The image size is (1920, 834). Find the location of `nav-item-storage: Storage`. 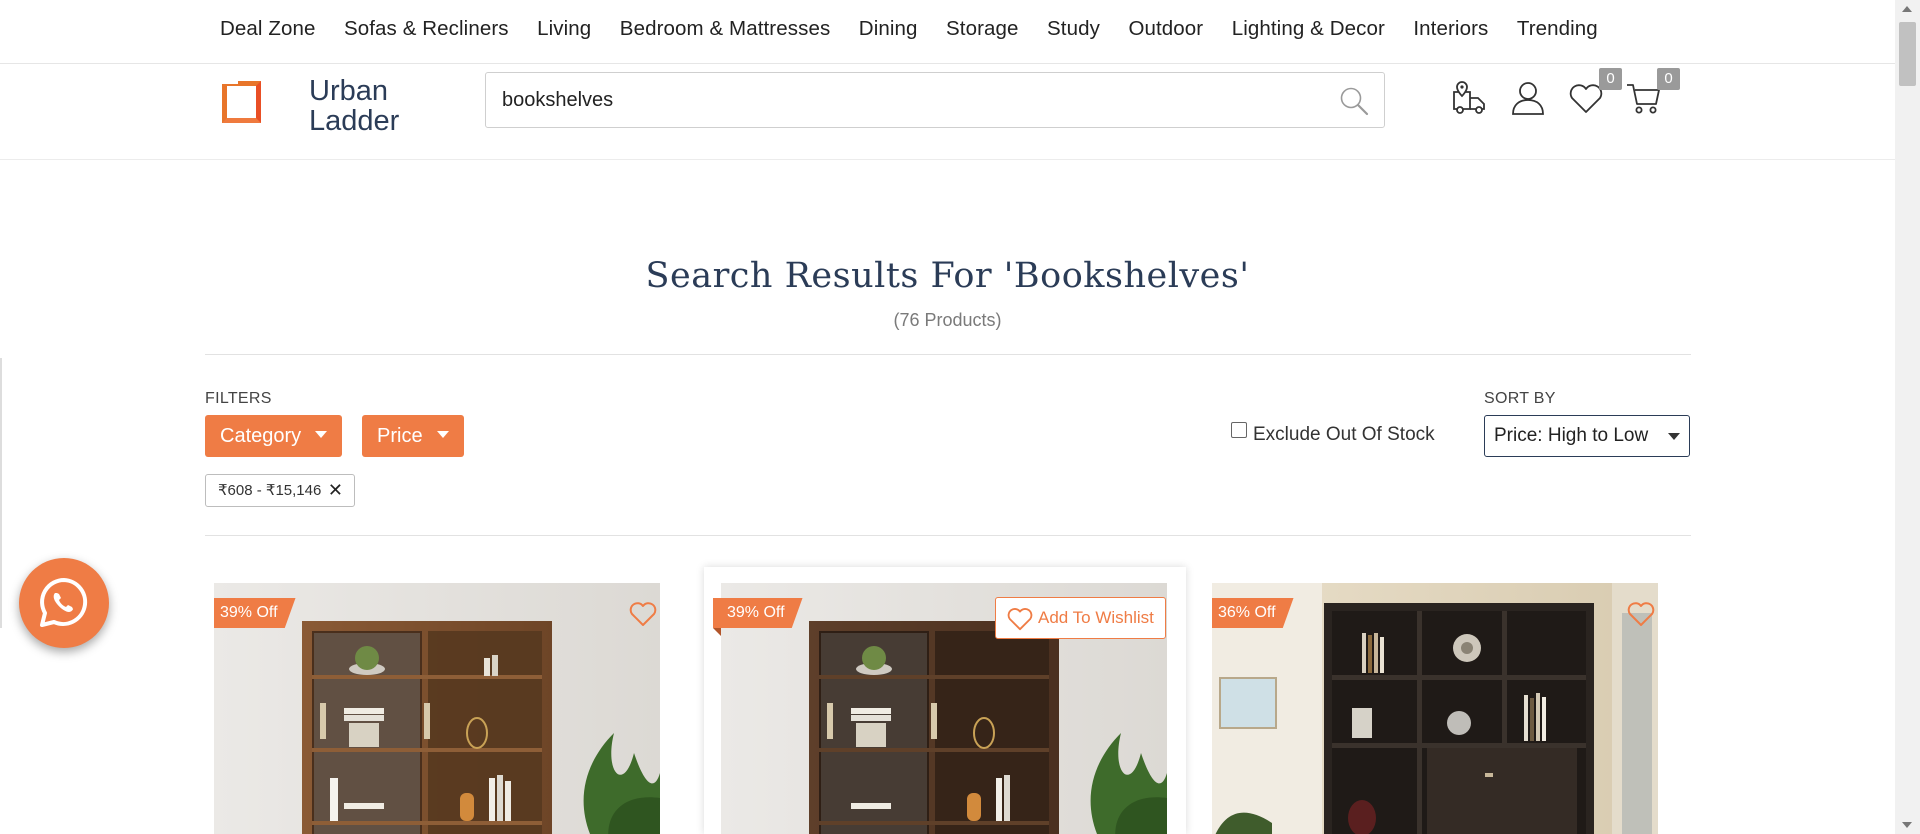

nav-item-storage: Storage is located at coordinates (982, 29).